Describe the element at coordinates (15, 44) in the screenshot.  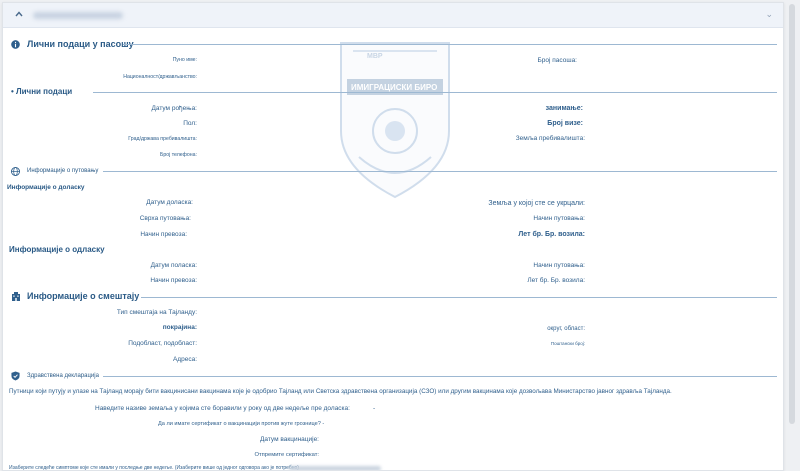
I see `info-icon` at that location.